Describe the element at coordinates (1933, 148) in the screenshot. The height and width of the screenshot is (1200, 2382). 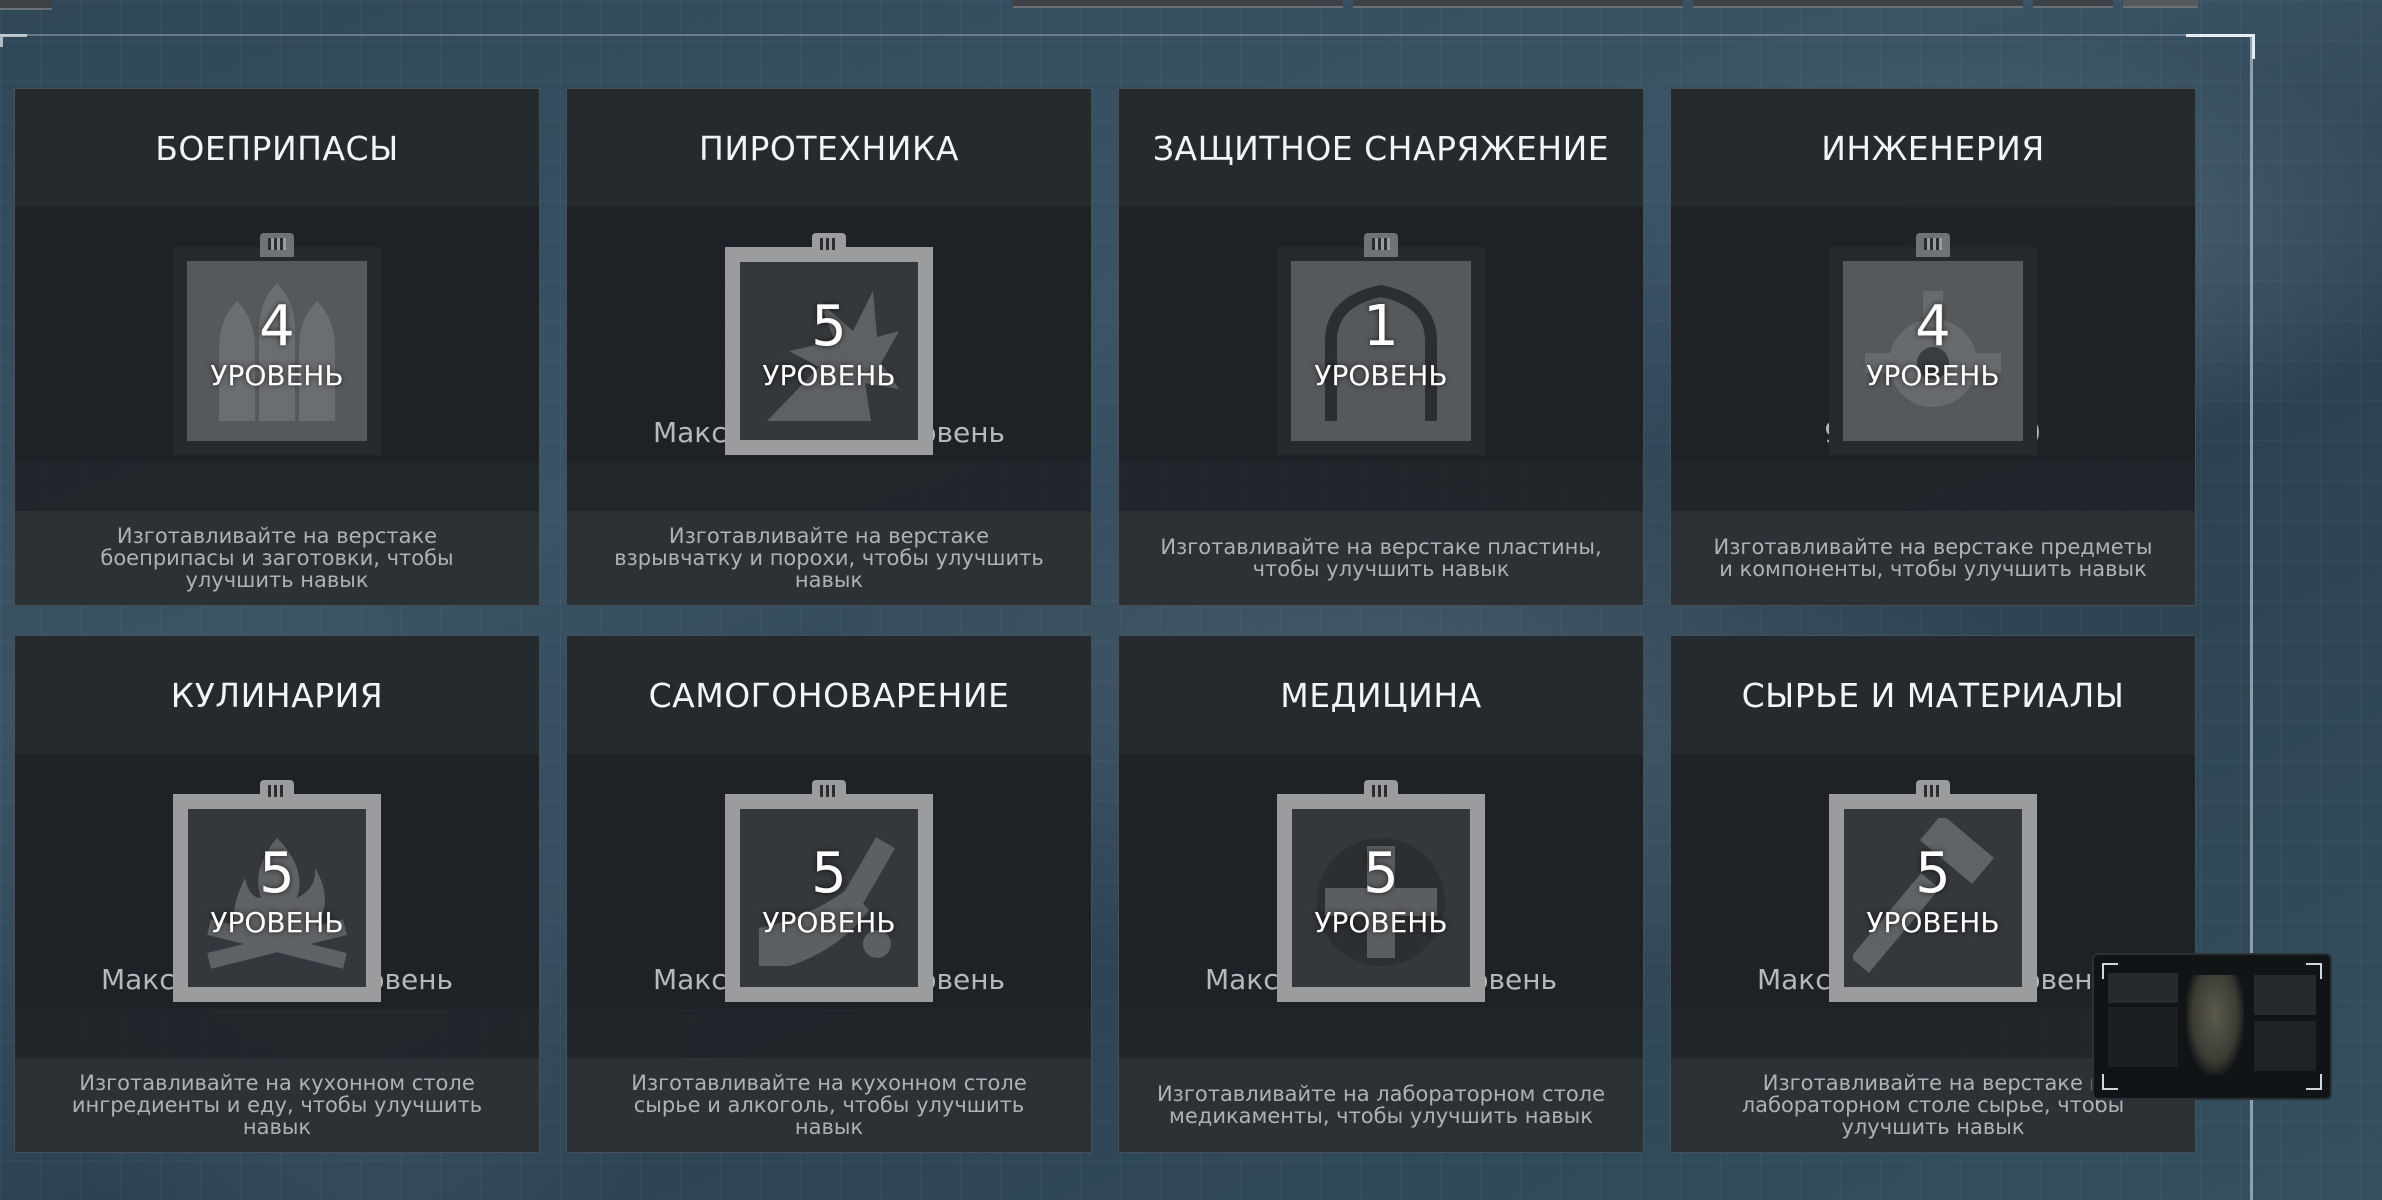
I see `skill-title: ИНЖЕНЕРИЯ` at that location.